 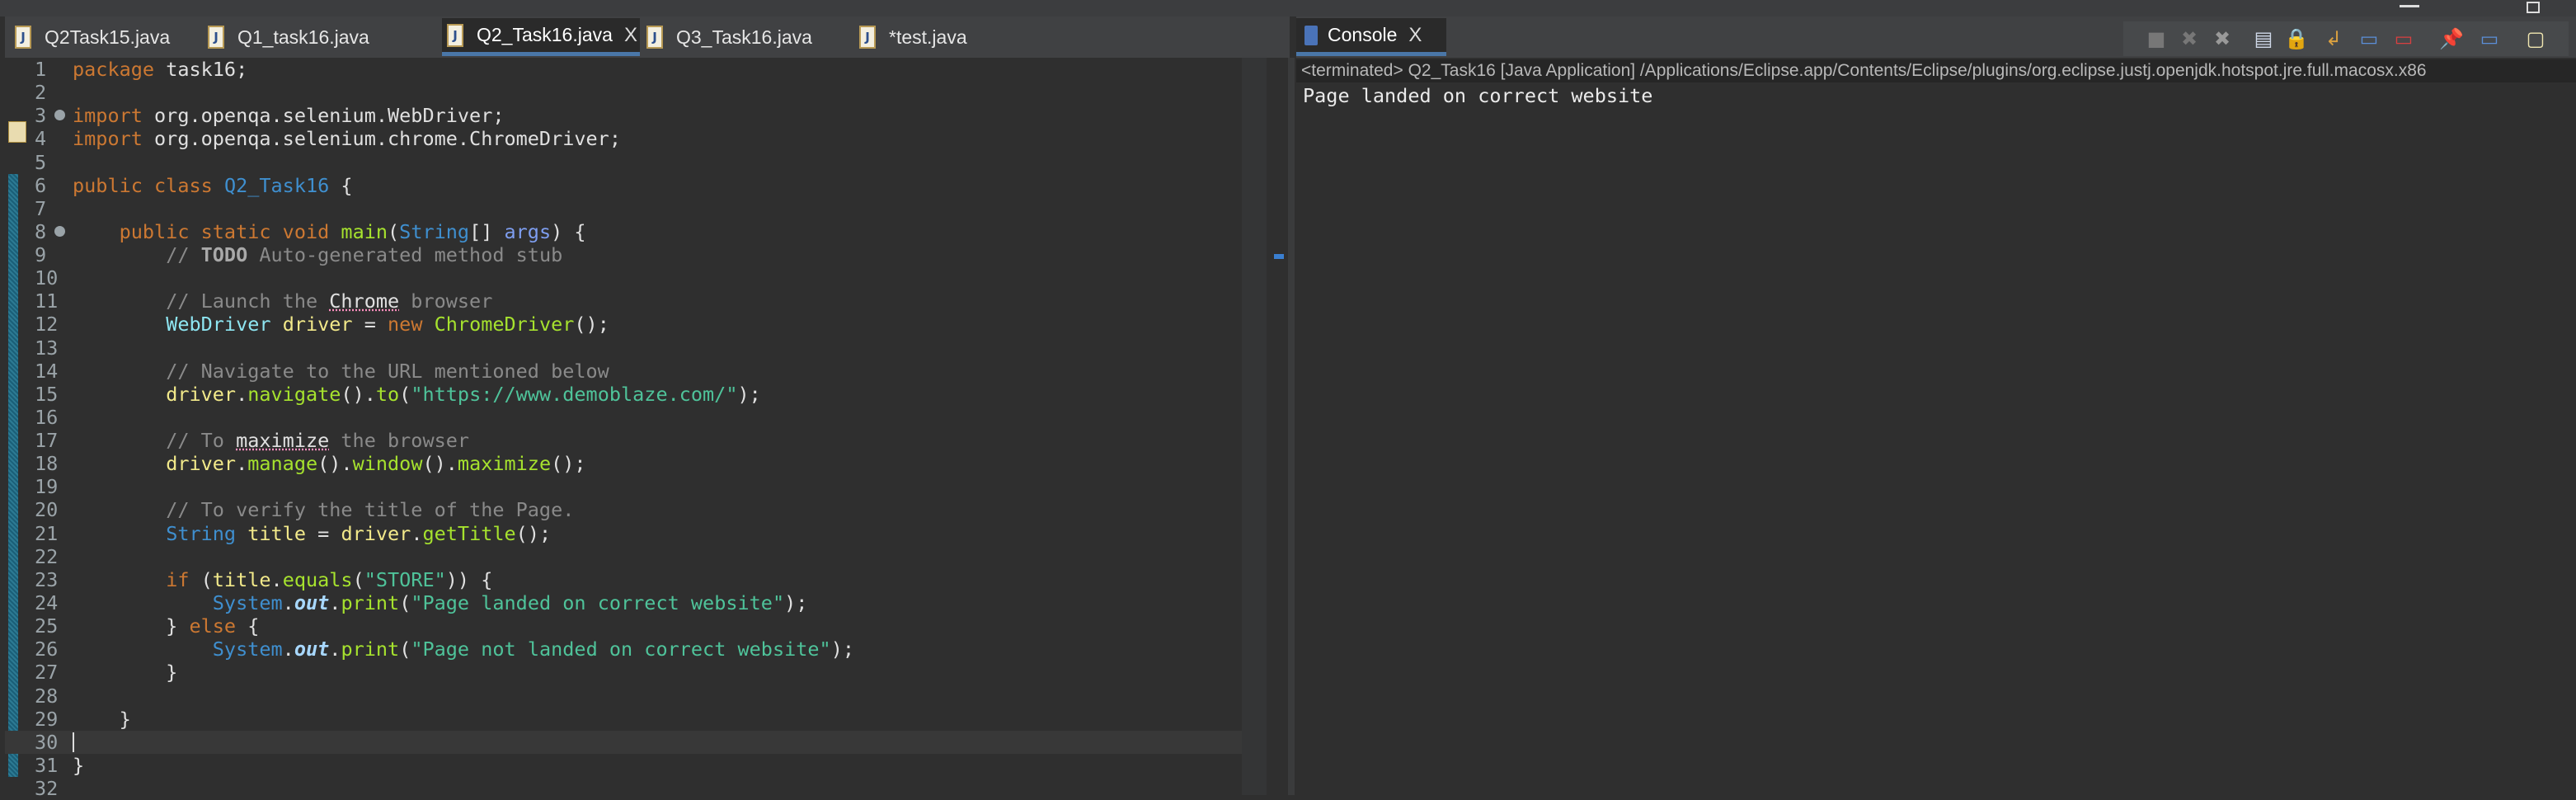 I want to click on code-token: ()., so click(x=358, y=394).